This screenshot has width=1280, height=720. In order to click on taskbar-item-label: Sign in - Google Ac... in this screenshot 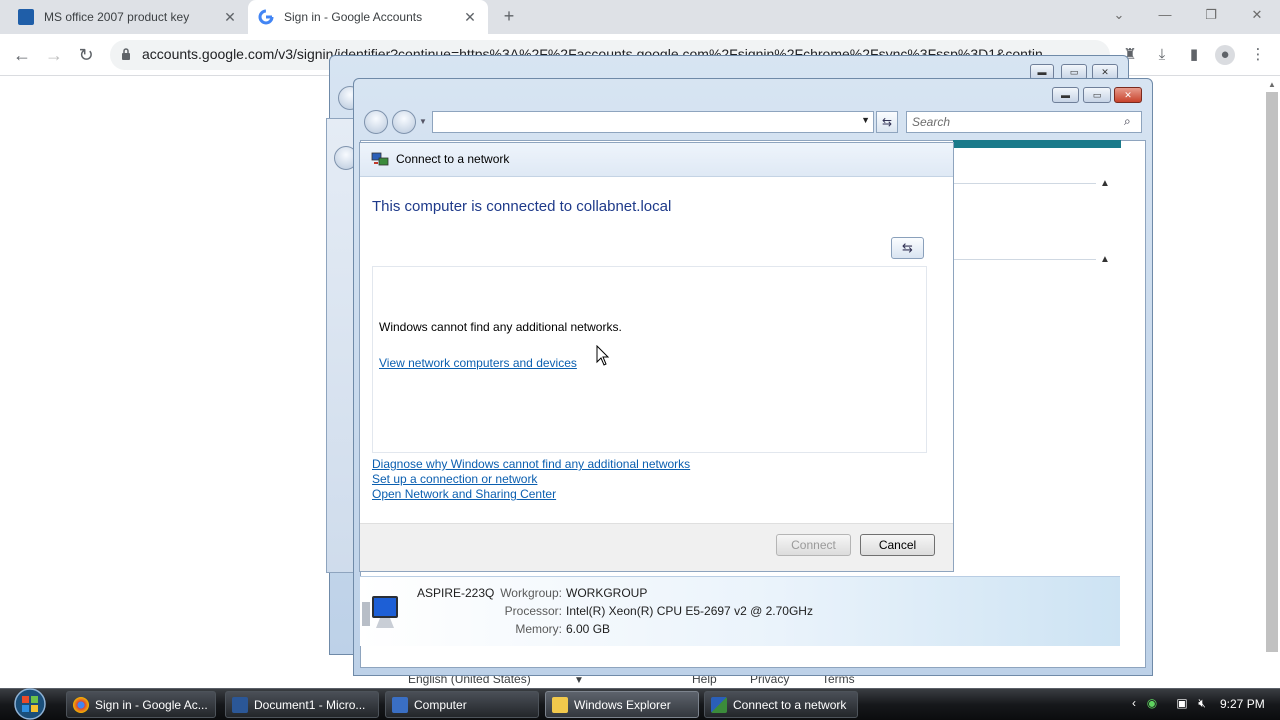, I will do `click(151, 704)`.